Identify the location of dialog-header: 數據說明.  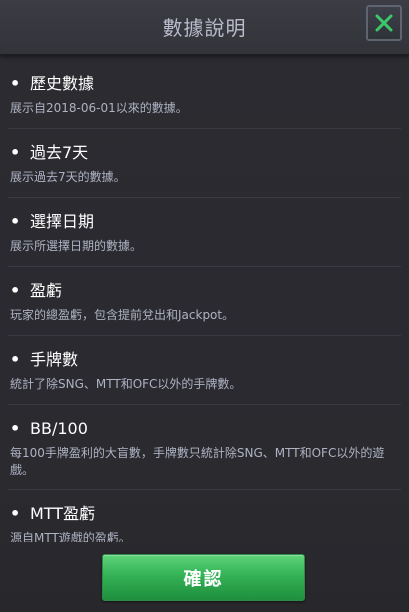
(204, 27).